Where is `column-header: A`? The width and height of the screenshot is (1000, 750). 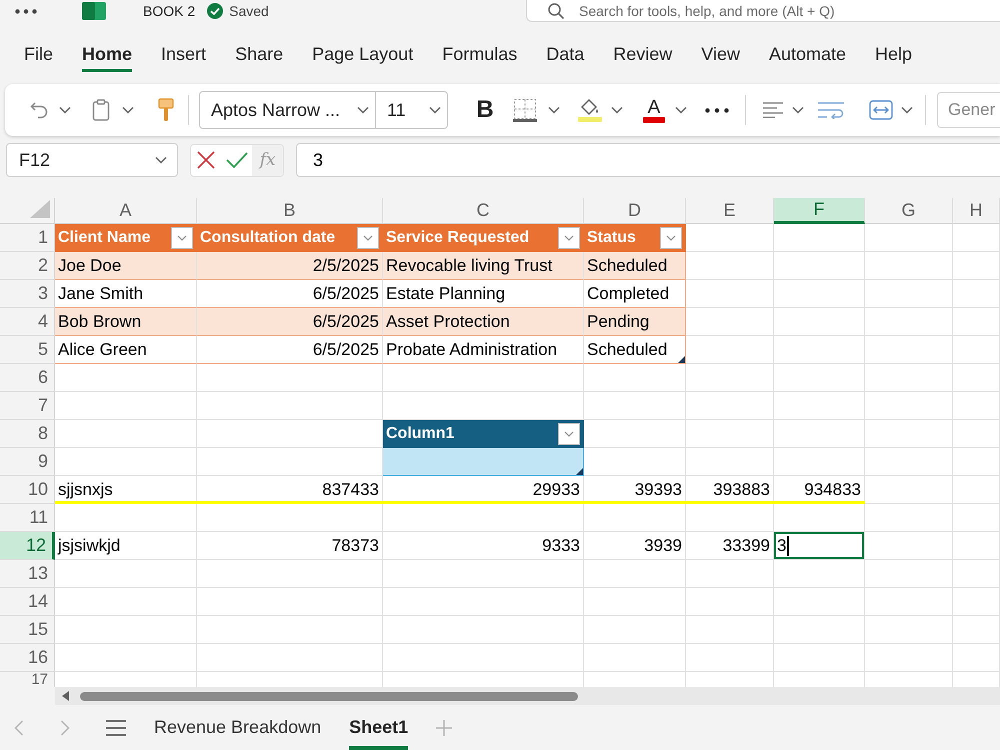 column-header: A is located at coordinates (126, 211).